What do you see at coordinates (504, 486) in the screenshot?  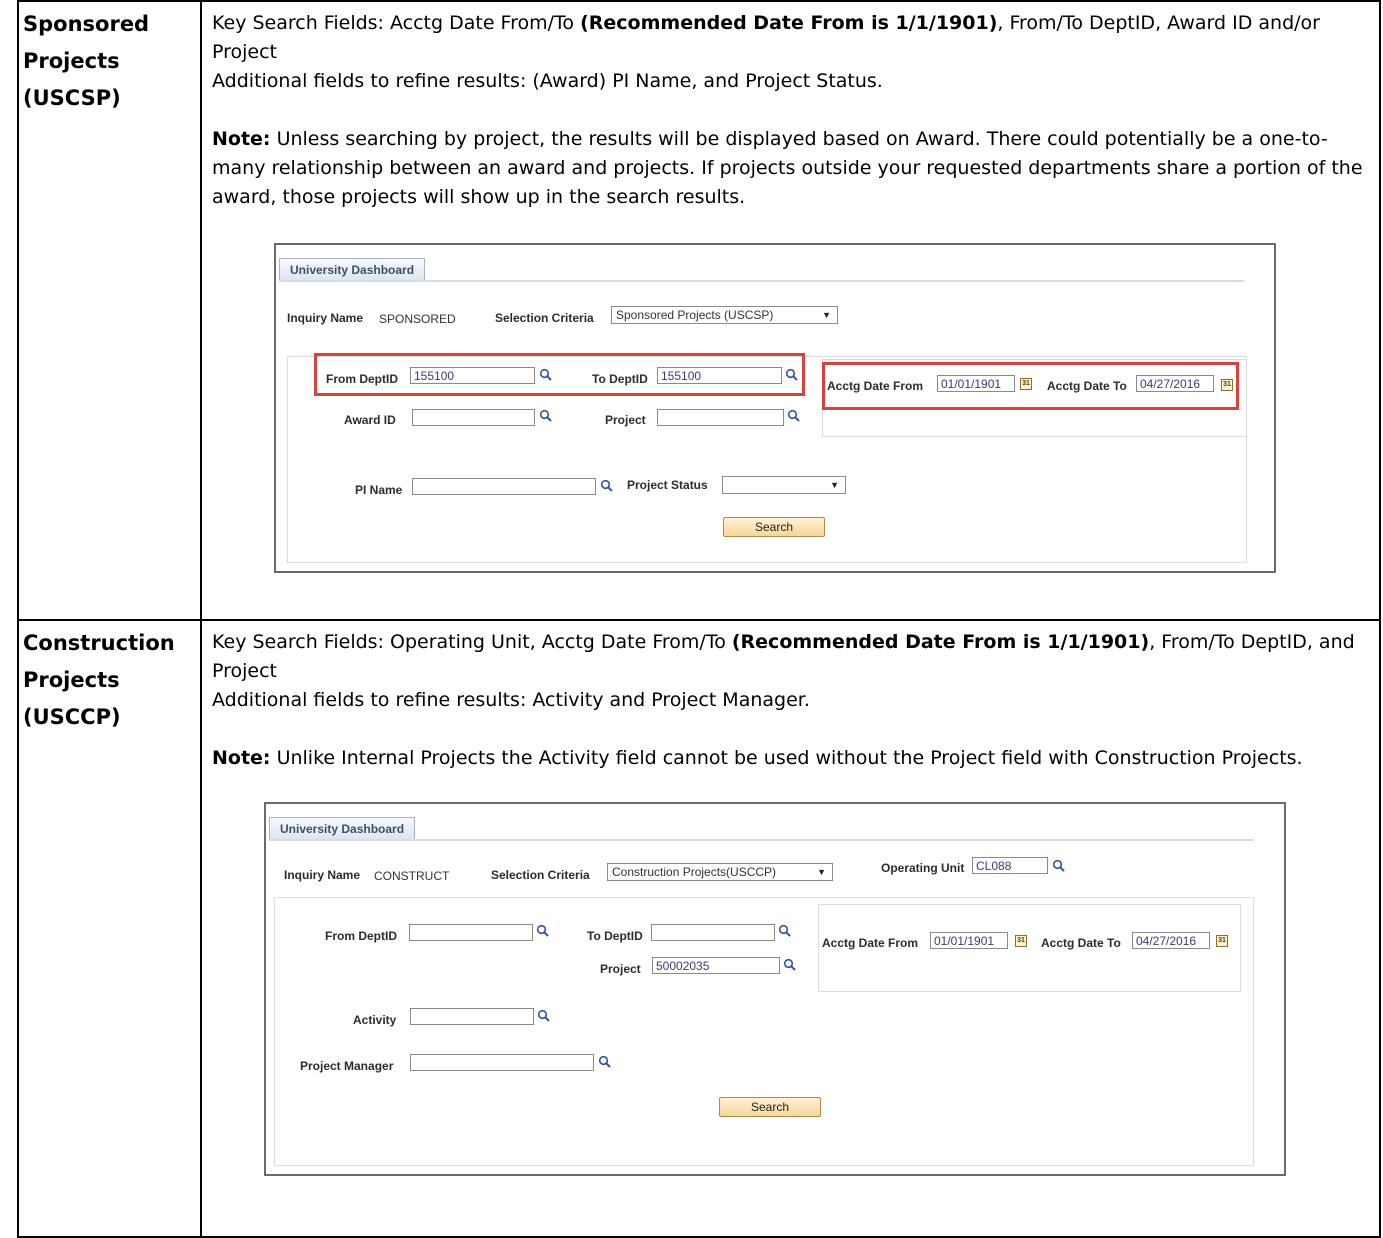 I see `pi-name-input` at bounding box center [504, 486].